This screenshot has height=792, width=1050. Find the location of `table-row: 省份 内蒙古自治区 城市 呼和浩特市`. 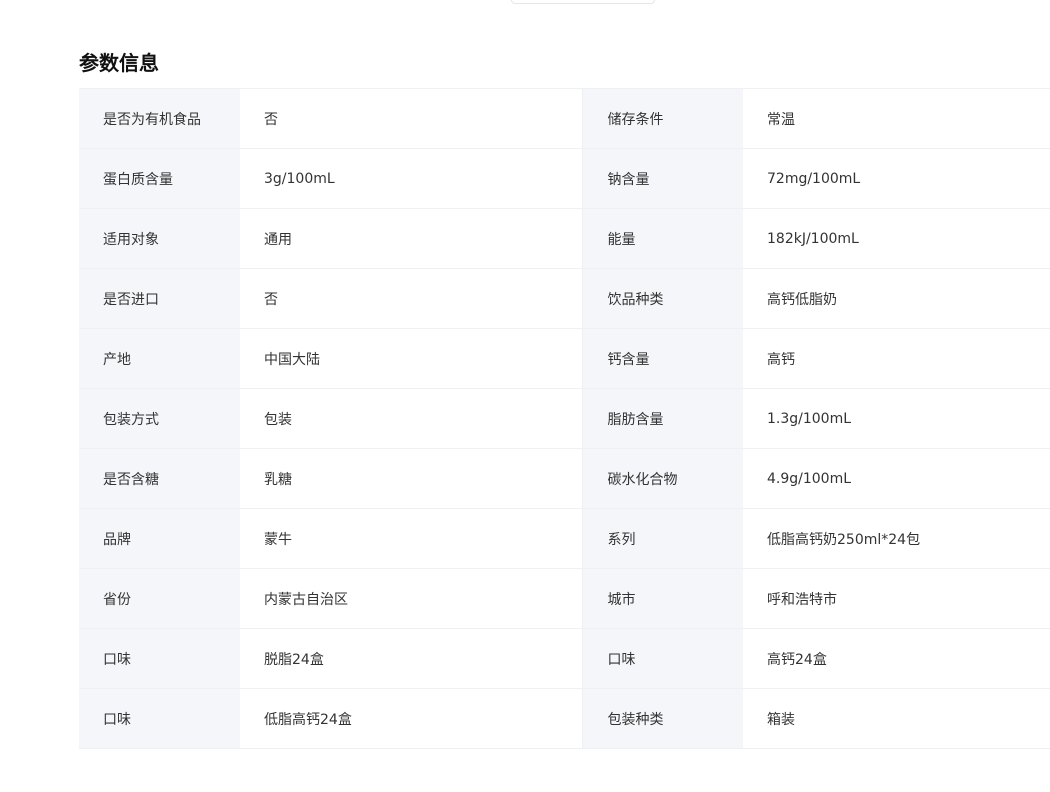

table-row: 省份 内蒙古自治区 城市 呼和浩特市 is located at coordinates (564, 598).